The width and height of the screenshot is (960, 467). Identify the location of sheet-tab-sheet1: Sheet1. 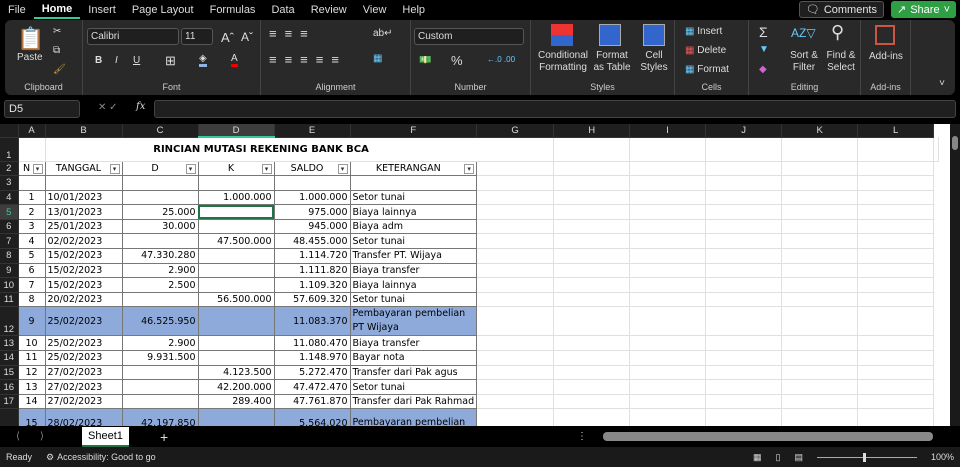
(105, 437).